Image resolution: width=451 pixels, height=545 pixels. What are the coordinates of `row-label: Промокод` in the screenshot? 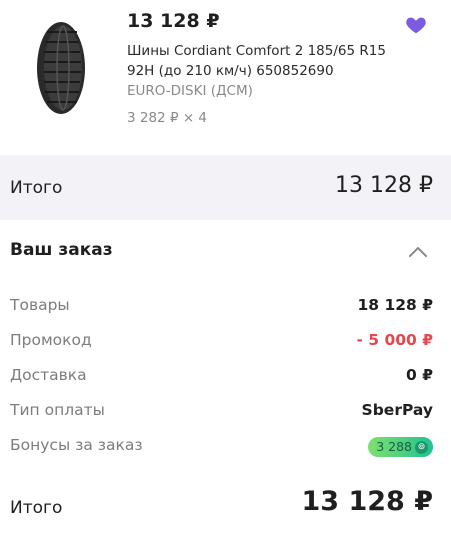 It's located at (51, 340).